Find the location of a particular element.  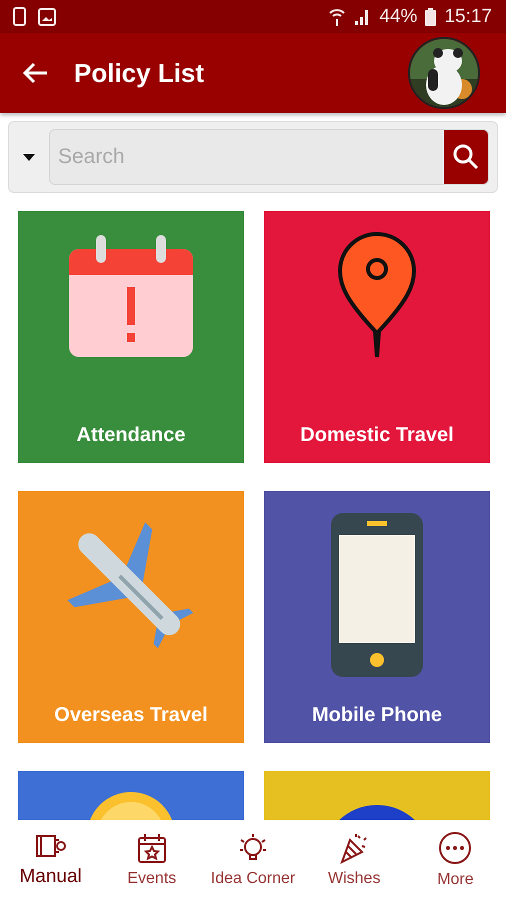

nav-item: Idea Corner is located at coordinates (253, 860).